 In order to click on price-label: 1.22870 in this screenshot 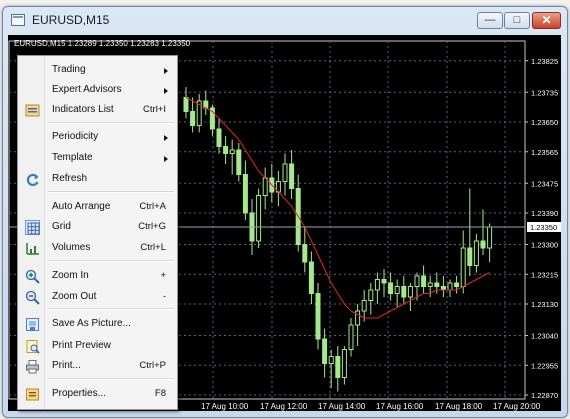, I will do `click(544, 395)`.